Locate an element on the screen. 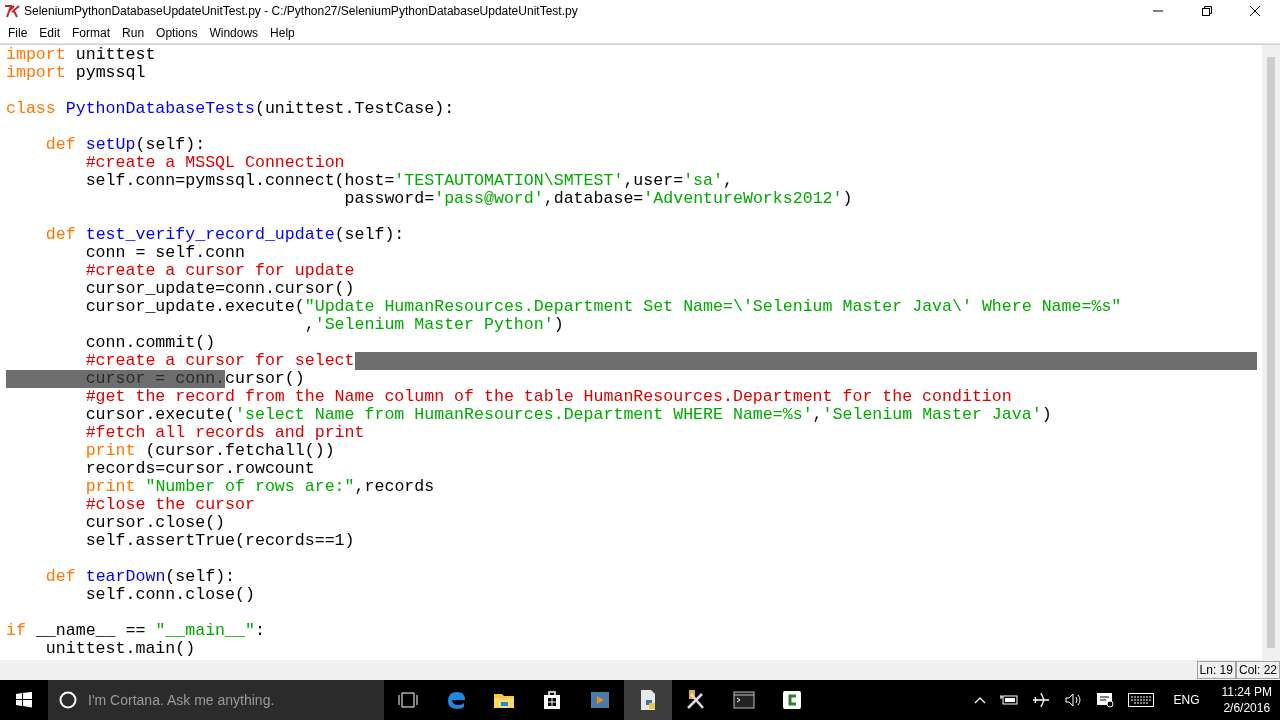 The width and height of the screenshot is (1280, 720). app-icon is located at coordinates (12, 11).